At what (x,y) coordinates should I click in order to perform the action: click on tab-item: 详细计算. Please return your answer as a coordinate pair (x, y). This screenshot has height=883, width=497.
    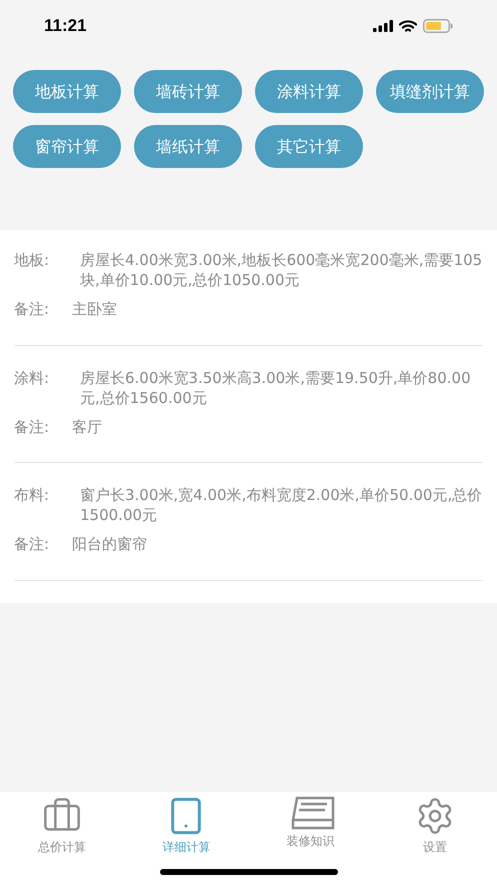
    Looking at the image, I should click on (186, 826).